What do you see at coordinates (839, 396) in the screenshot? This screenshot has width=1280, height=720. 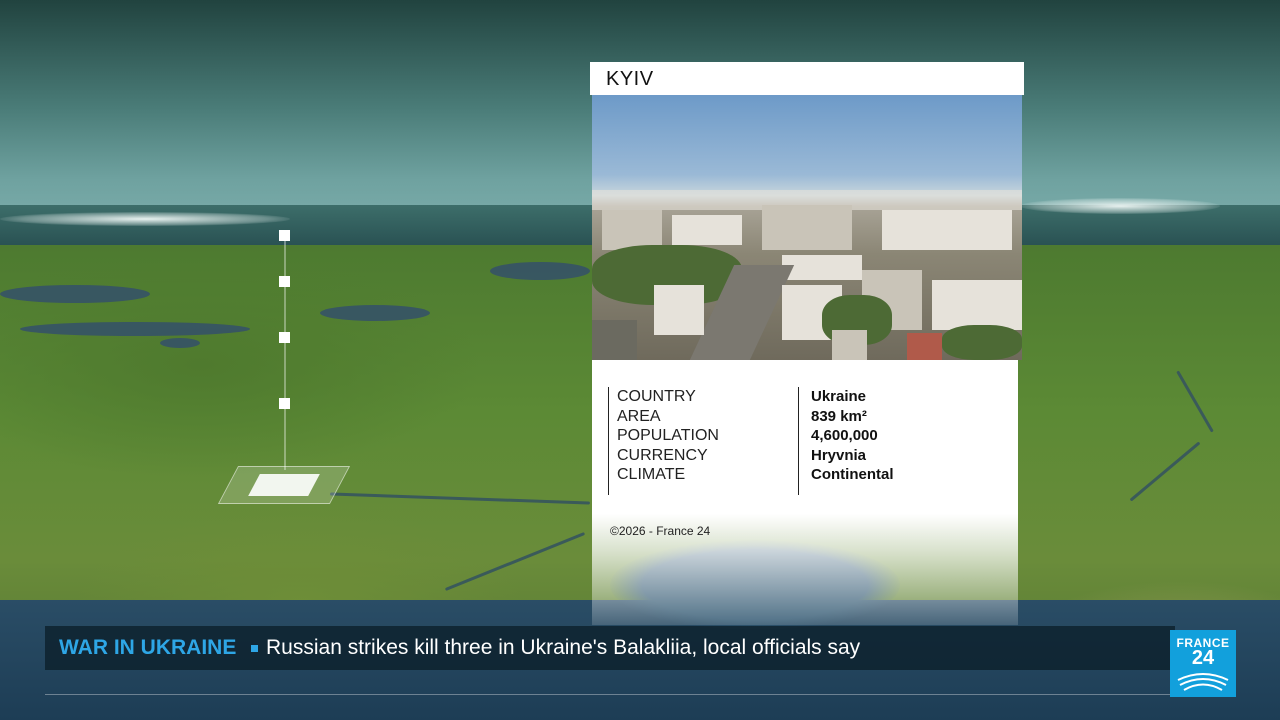 I see `value-country: Ukraine` at bounding box center [839, 396].